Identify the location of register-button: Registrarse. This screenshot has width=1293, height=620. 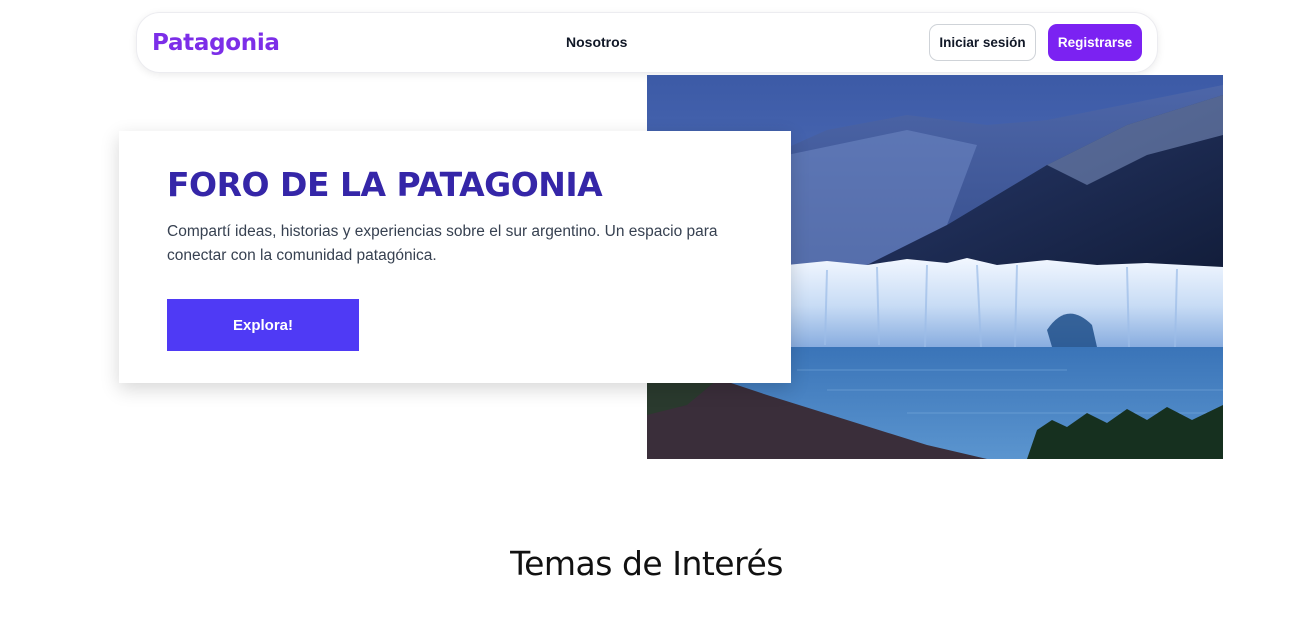
(1095, 42).